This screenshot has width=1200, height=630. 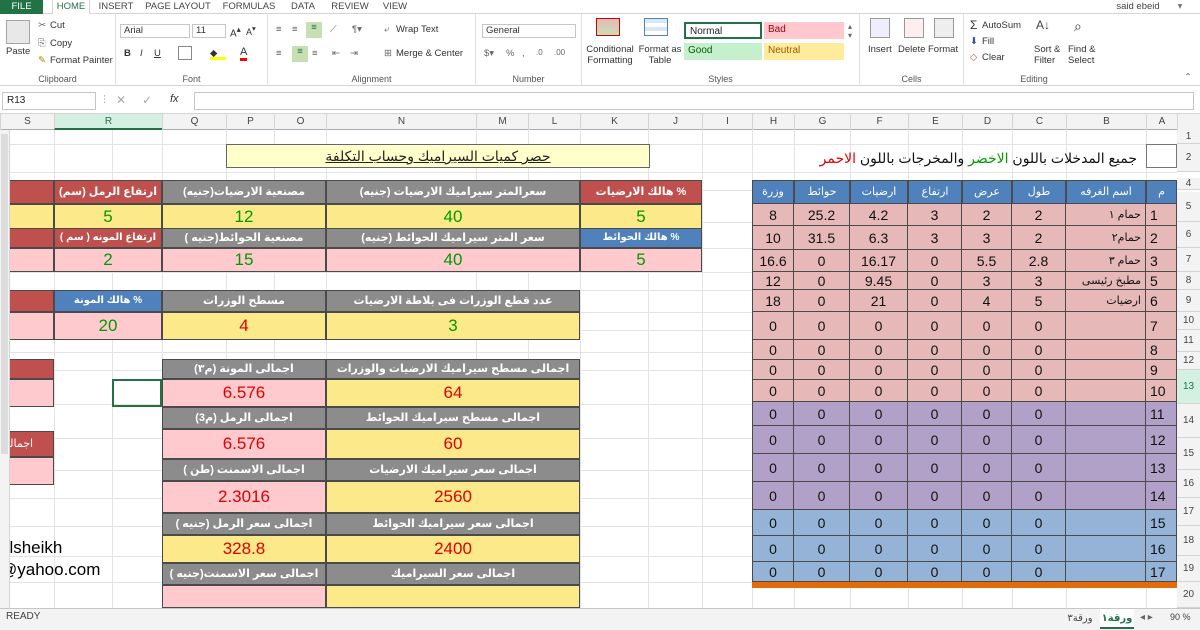 I want to click on rooms-cell: 12, so click(x=1161, y=440).